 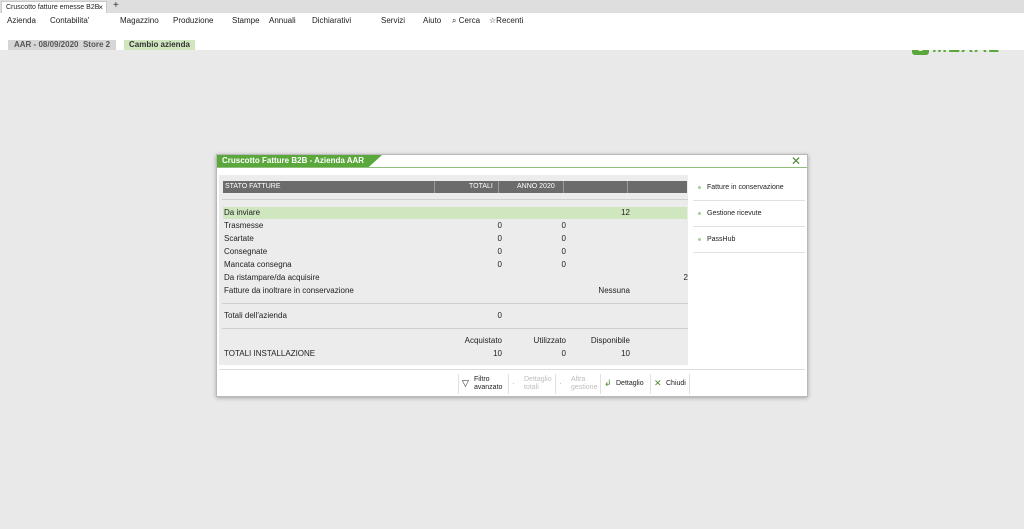 What do you see at coordinates (454, 252) in the screenshot?
I see `table-row: Consegnate 0 0` at bounding box center [454, 252].